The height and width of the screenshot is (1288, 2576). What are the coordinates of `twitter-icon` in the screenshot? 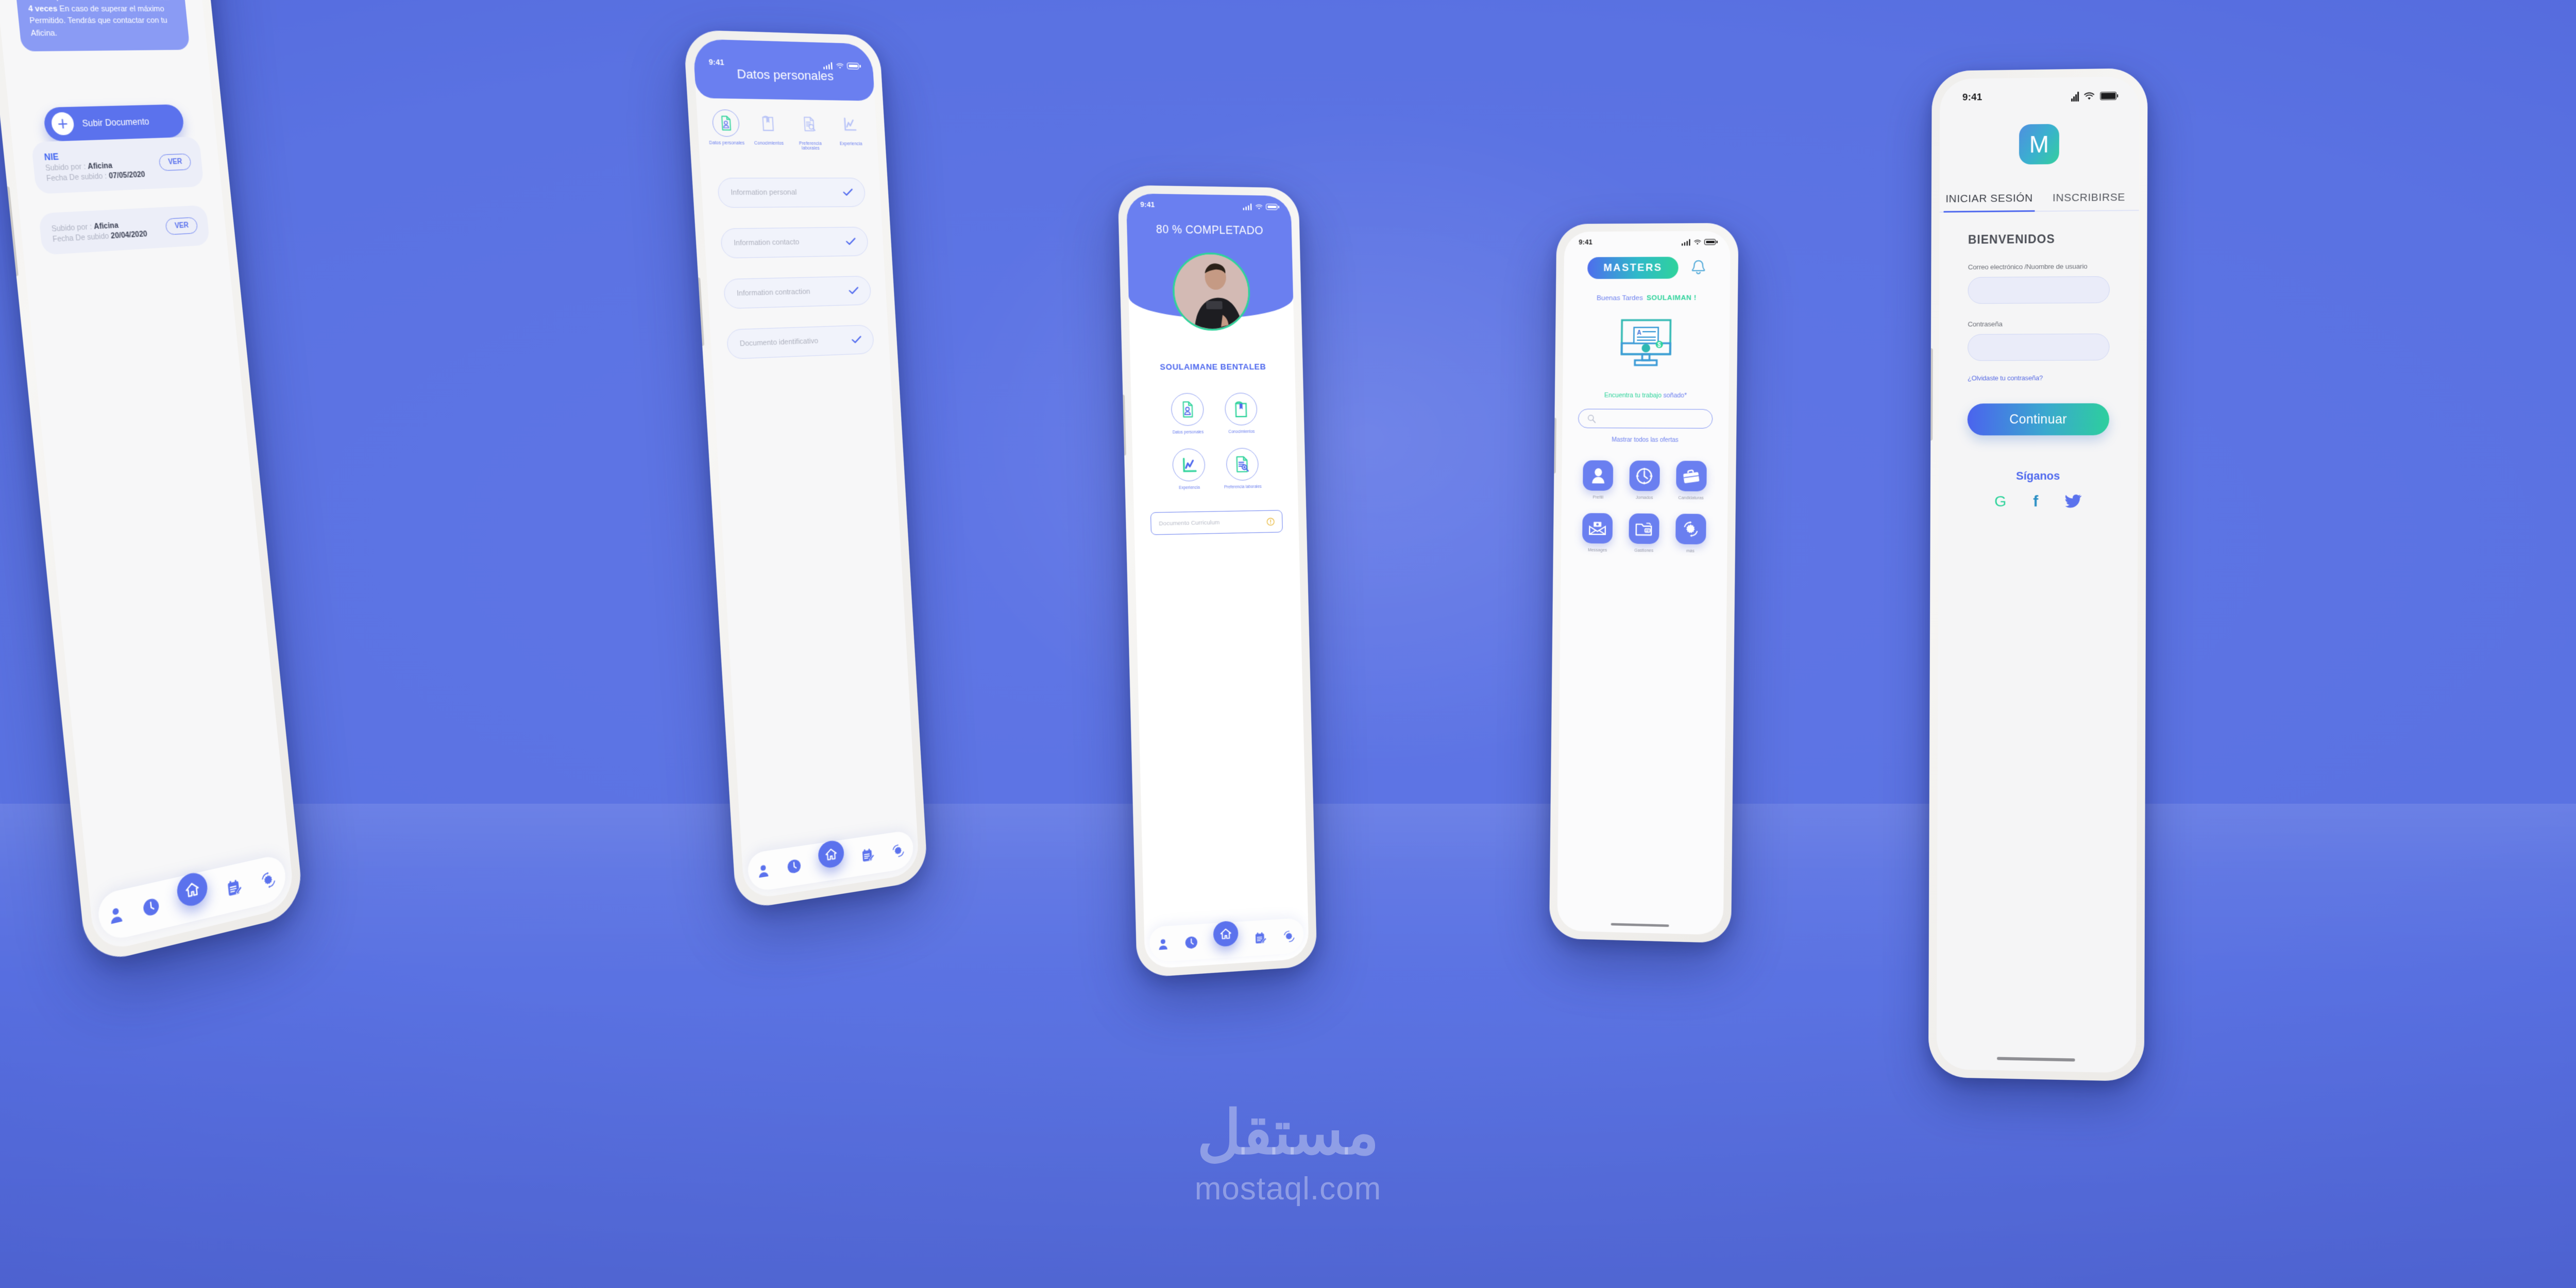 It's located at (2073, 502).